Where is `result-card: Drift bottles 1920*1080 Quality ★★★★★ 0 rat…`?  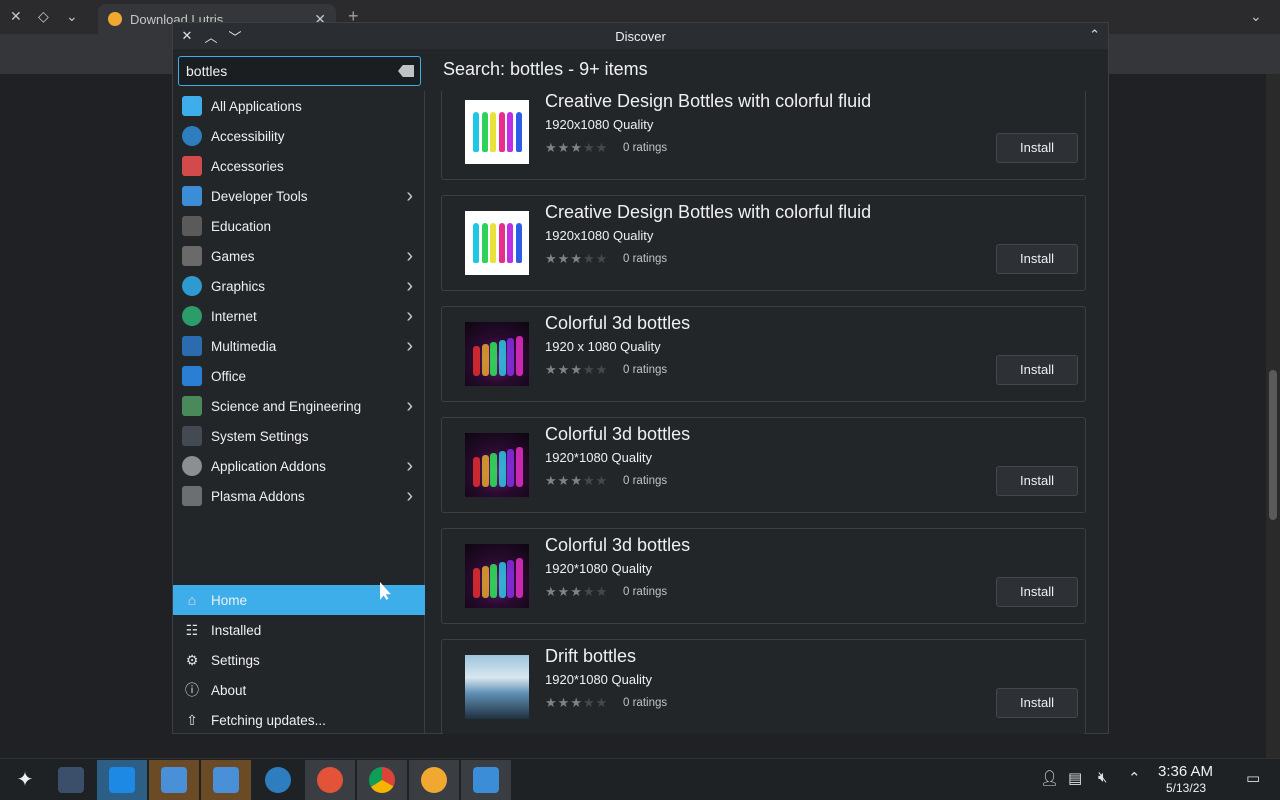
result-card: Drift bottles 1920*1080 Quality ★★★★★ 0 rat… is located at coordinates (763, 686).